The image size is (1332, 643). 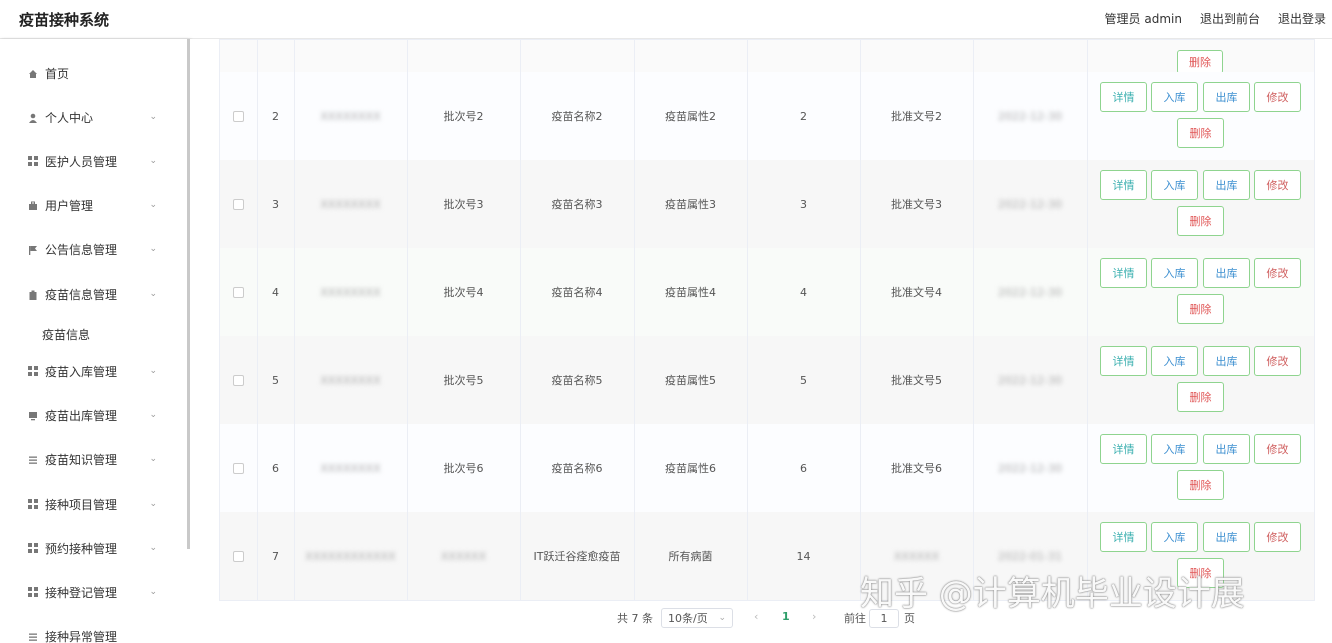 I want to click on sidebar-subitem-vaccine-info: 疫苗信息, so click(x=66, y=334).